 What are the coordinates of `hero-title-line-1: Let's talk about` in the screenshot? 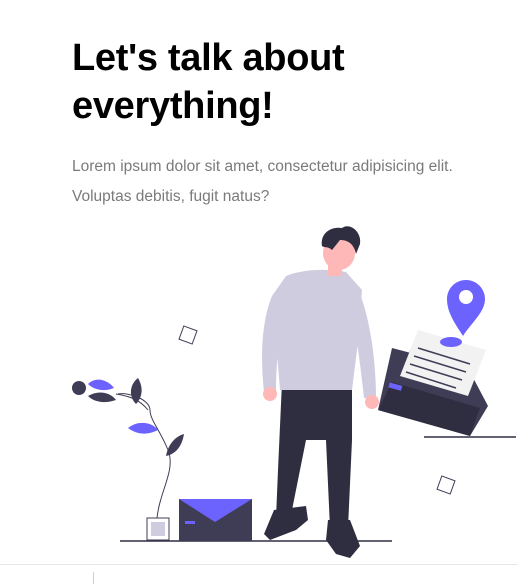 It's located at (208, 58).